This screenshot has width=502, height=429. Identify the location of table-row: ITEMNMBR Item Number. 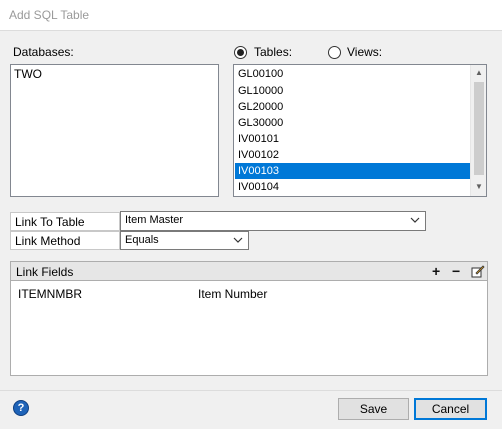
(249, 294).